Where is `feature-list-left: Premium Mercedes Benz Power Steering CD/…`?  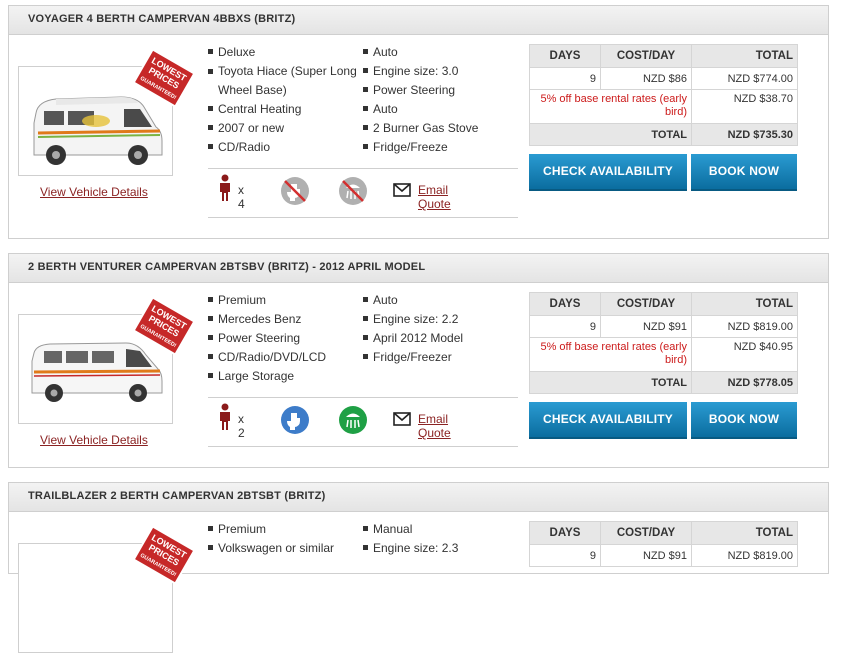
feature-list-left: Premium Mercedes Benz Power Steering CD/… is located at coordinates (283, 338).